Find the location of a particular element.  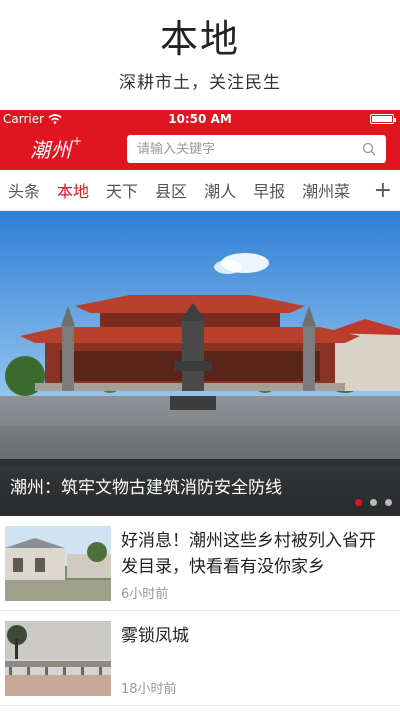

app-logo: 潮州+ is located at coordinates (56, 148).